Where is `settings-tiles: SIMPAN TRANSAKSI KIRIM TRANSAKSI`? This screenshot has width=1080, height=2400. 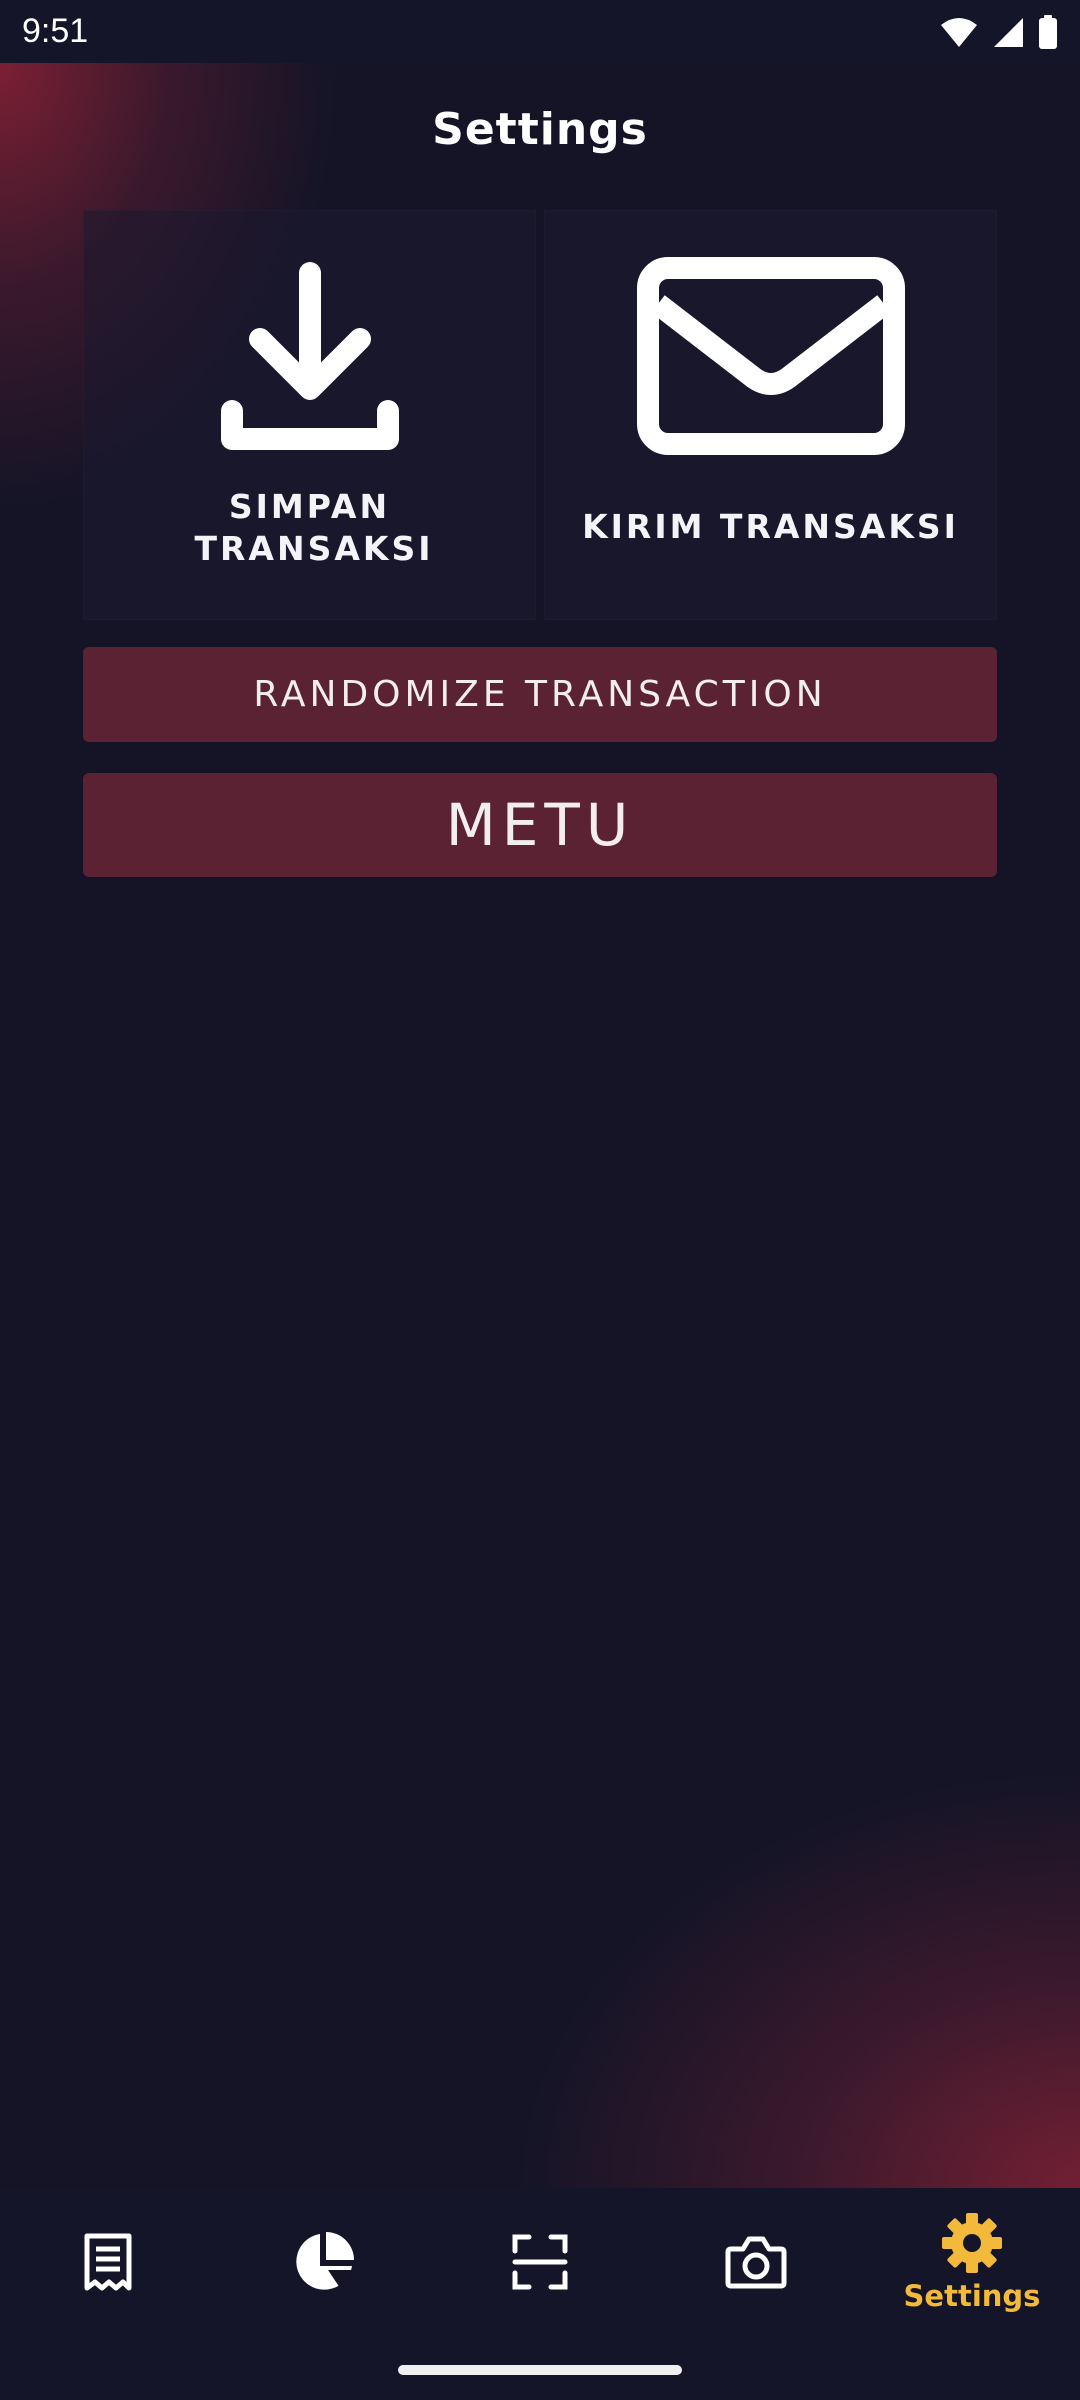
settings-tiles: SIMPAN TRANSAKSI KIRIM TRANSAKSI is located at coordinates (540, 415).